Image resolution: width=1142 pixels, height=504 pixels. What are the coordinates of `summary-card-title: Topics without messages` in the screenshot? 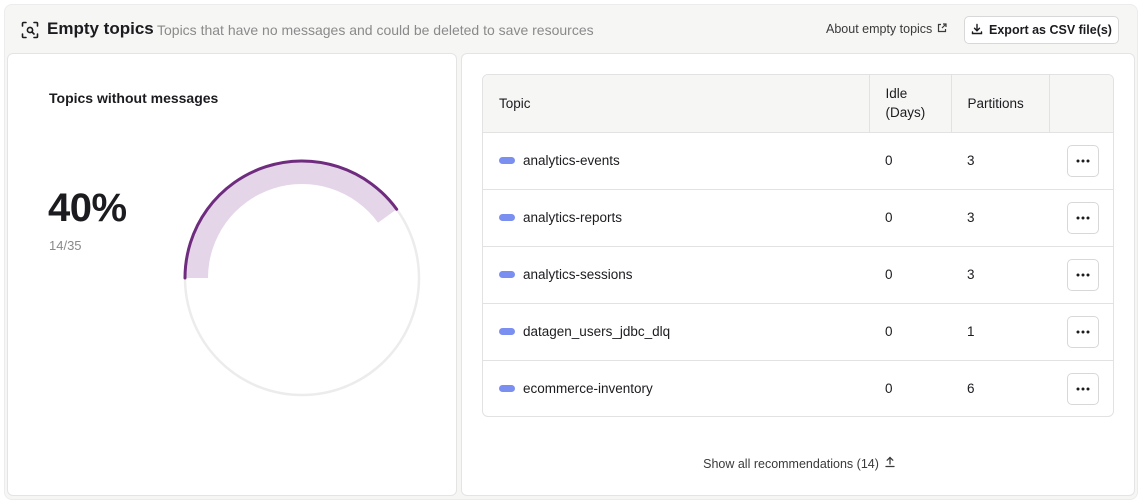 It's located at (134, 98).